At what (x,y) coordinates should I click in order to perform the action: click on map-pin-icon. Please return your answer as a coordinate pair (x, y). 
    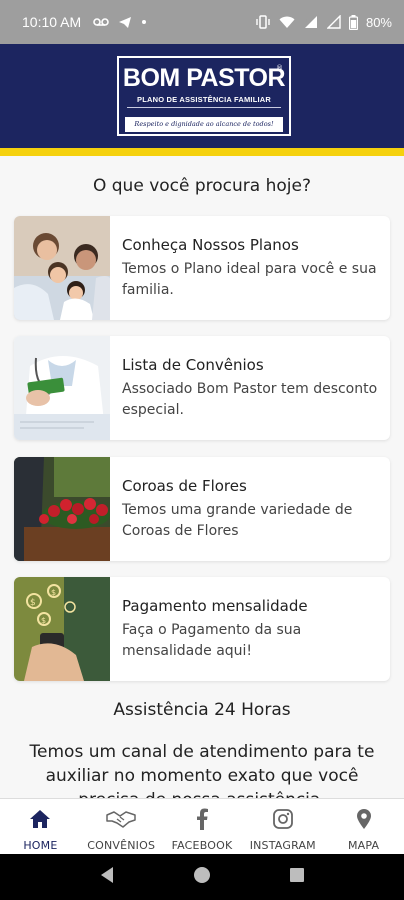
    Looking at the image, I should click on (364, 819).